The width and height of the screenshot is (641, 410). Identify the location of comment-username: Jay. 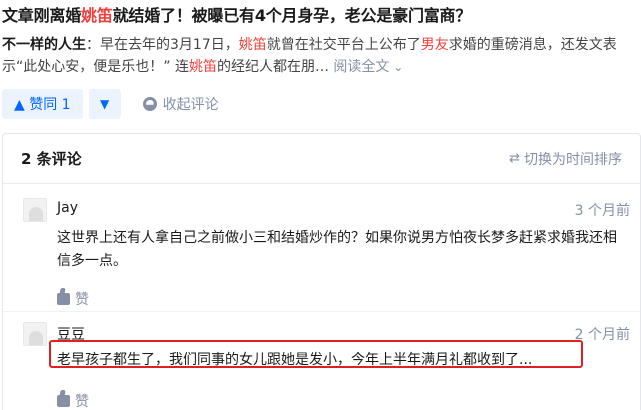
(67, 208).